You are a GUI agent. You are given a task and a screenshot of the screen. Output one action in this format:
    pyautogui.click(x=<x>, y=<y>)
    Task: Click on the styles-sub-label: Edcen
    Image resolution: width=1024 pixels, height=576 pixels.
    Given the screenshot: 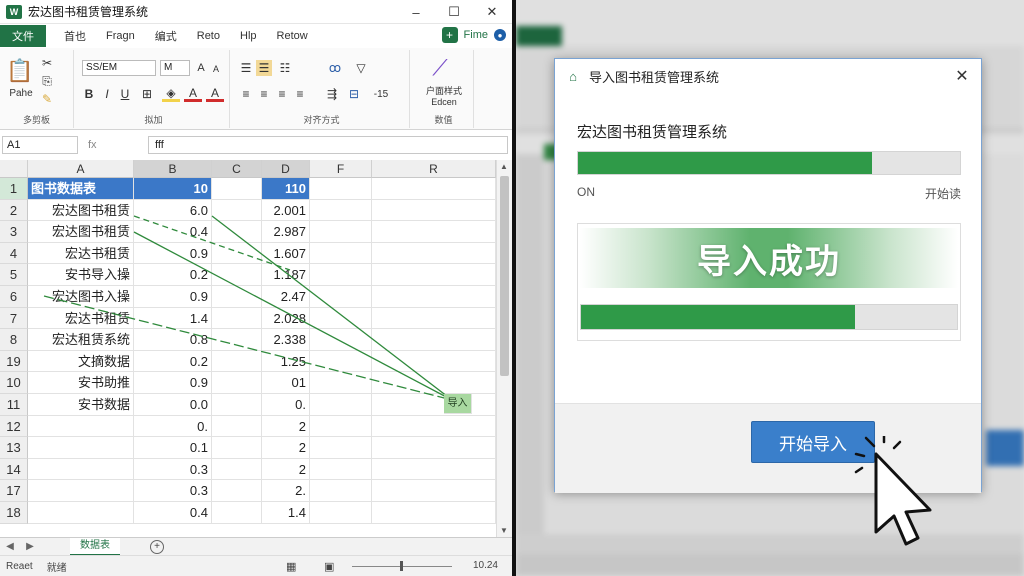 What is the action you would take?
    pyautogui.click(x=444, y=102)
    